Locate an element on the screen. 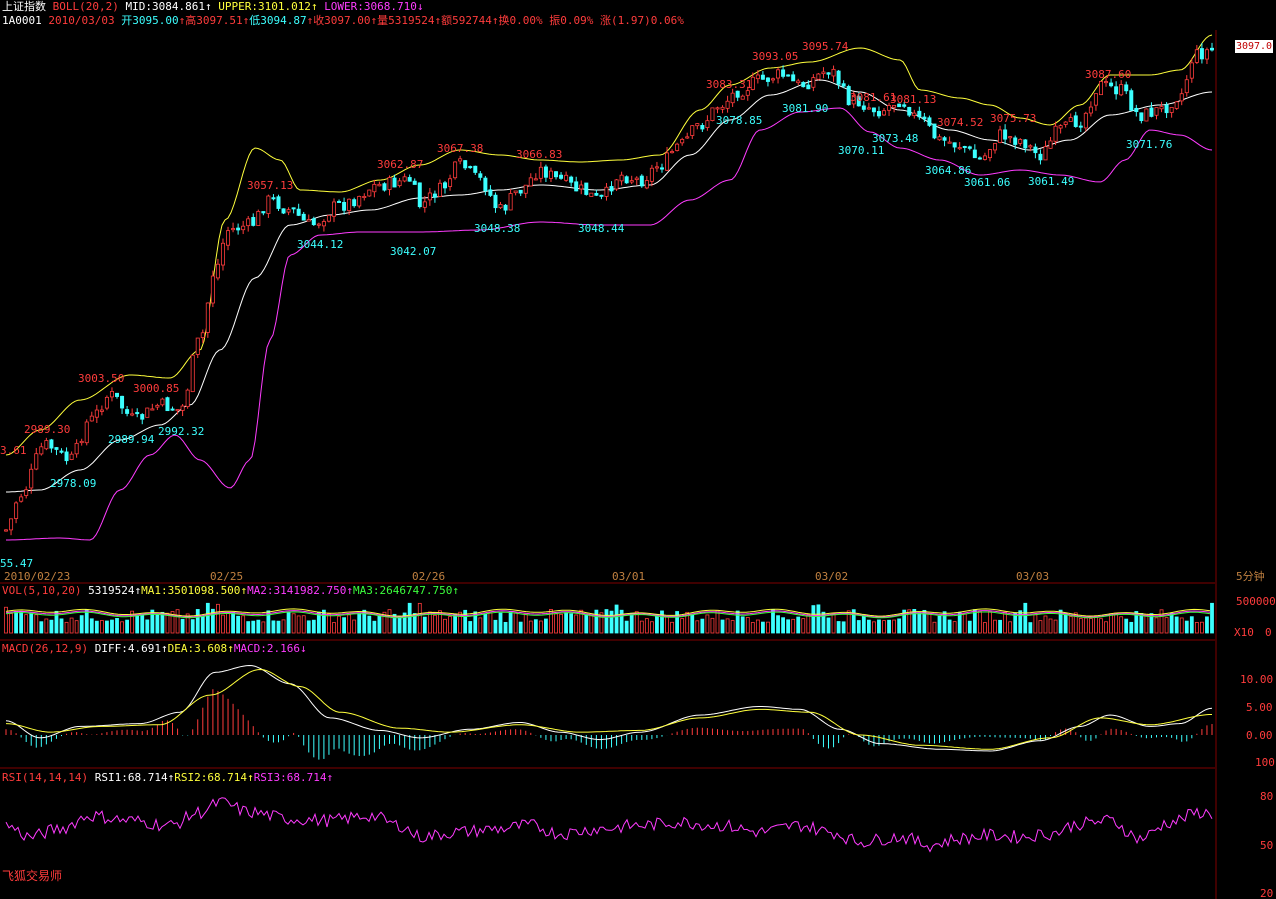 The image size is (1276, 899). price-low-label: 3044.12 is located at coordinates (320, 244).